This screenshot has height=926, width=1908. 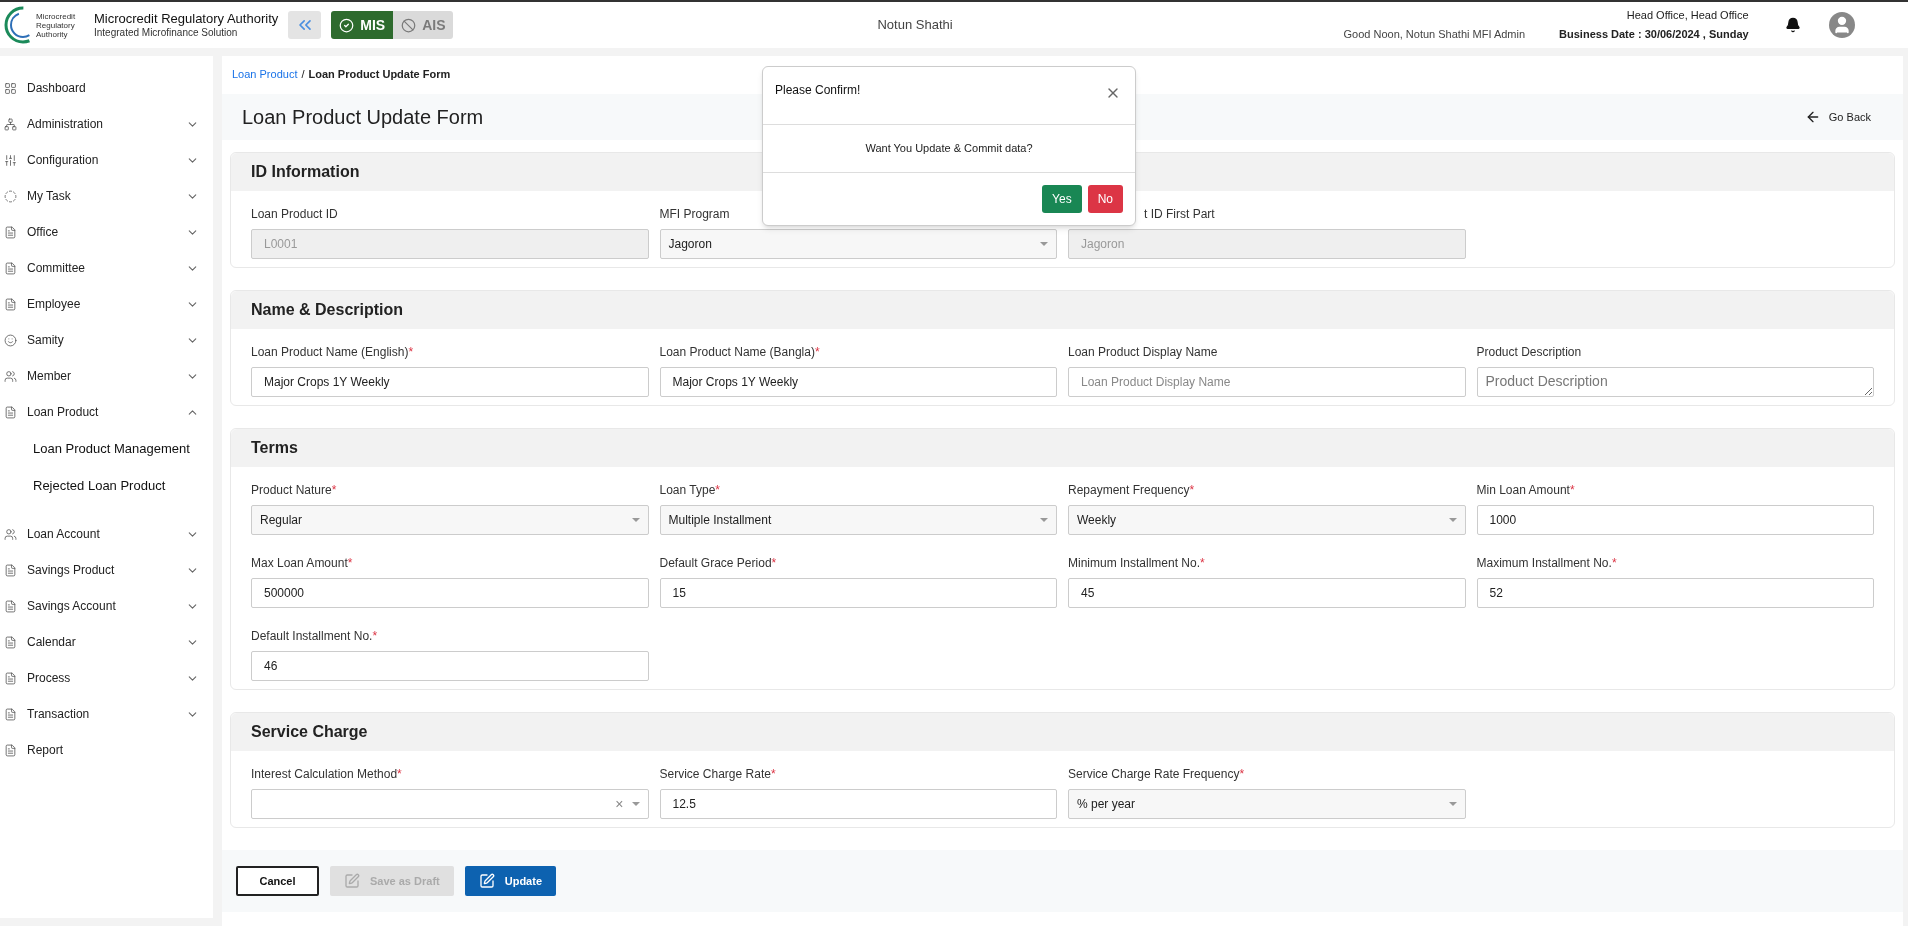 What do you see at coordinates (915, 25) in the screenshot?
I see `center-title: Notun Shathi` at bounding box center [915, 25].